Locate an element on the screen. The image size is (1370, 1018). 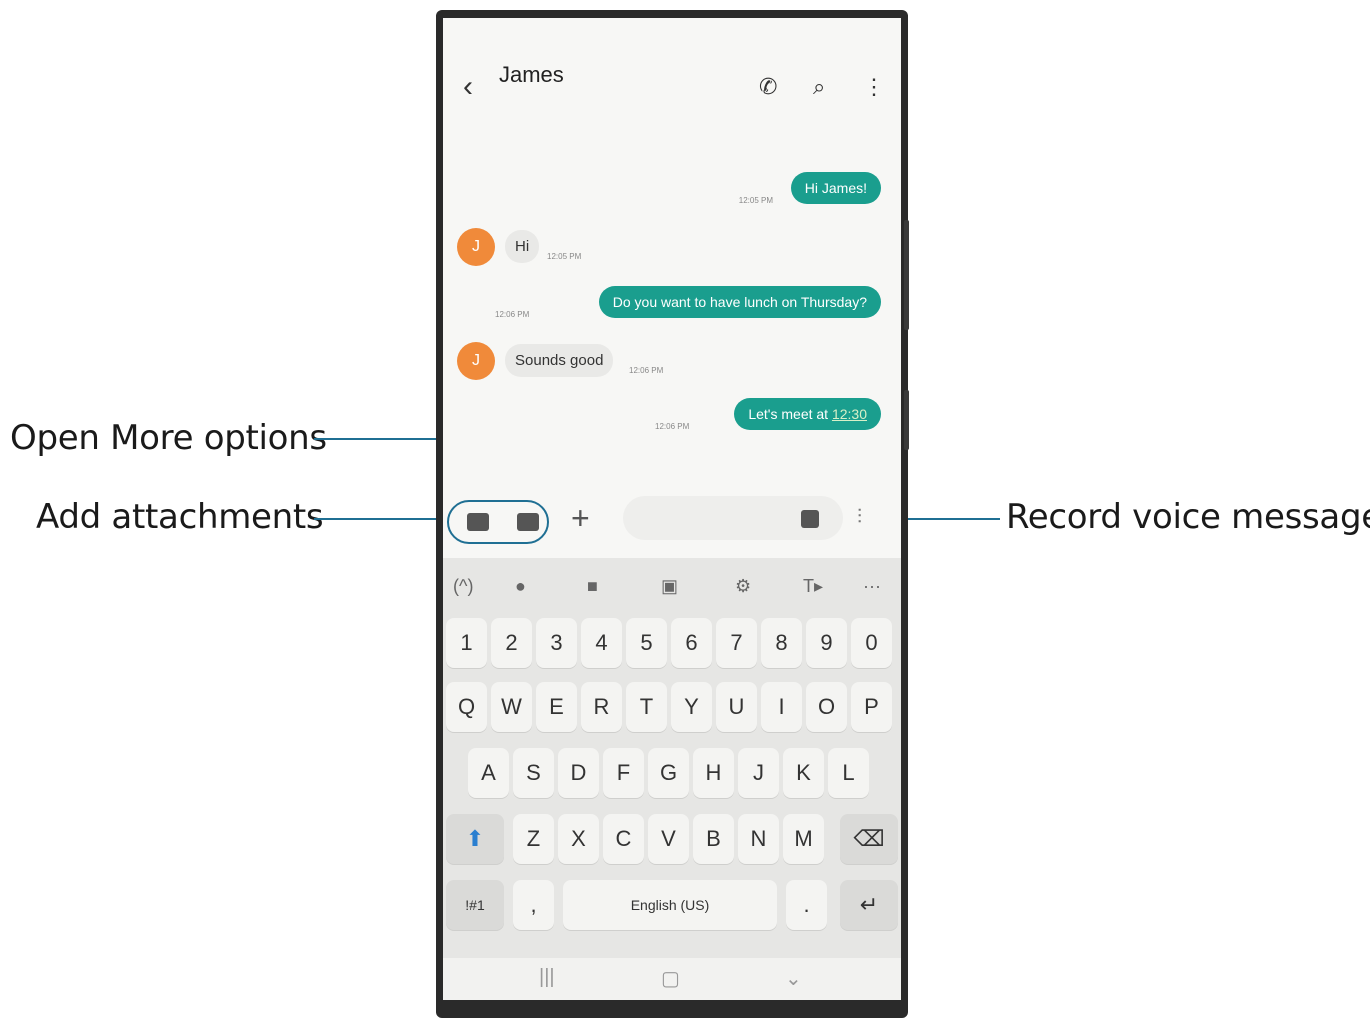
key: 3 is located at coordinates (556, 643).